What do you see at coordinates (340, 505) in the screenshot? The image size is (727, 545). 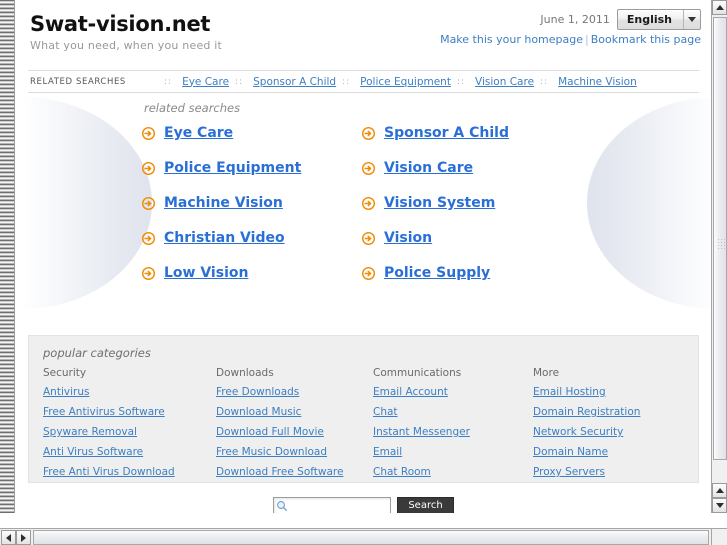 I see `search-input` at bounding box center [340, 505].